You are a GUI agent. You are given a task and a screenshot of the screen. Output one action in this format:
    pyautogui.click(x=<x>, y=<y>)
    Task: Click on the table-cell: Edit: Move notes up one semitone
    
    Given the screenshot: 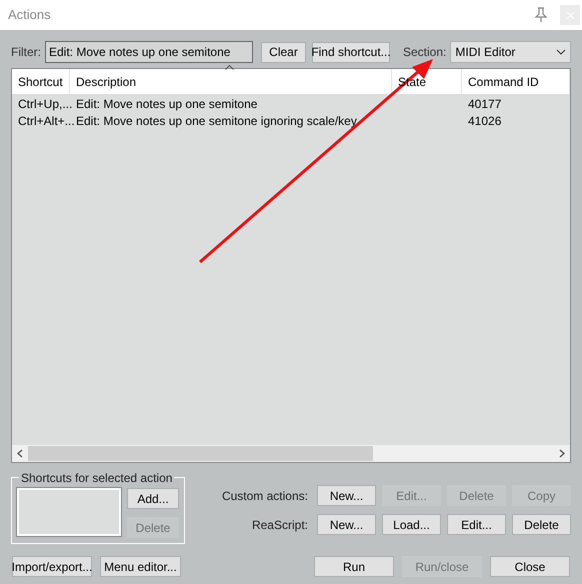 What is the action you would take?
    pyautogui.click(x=167, y=103)
    